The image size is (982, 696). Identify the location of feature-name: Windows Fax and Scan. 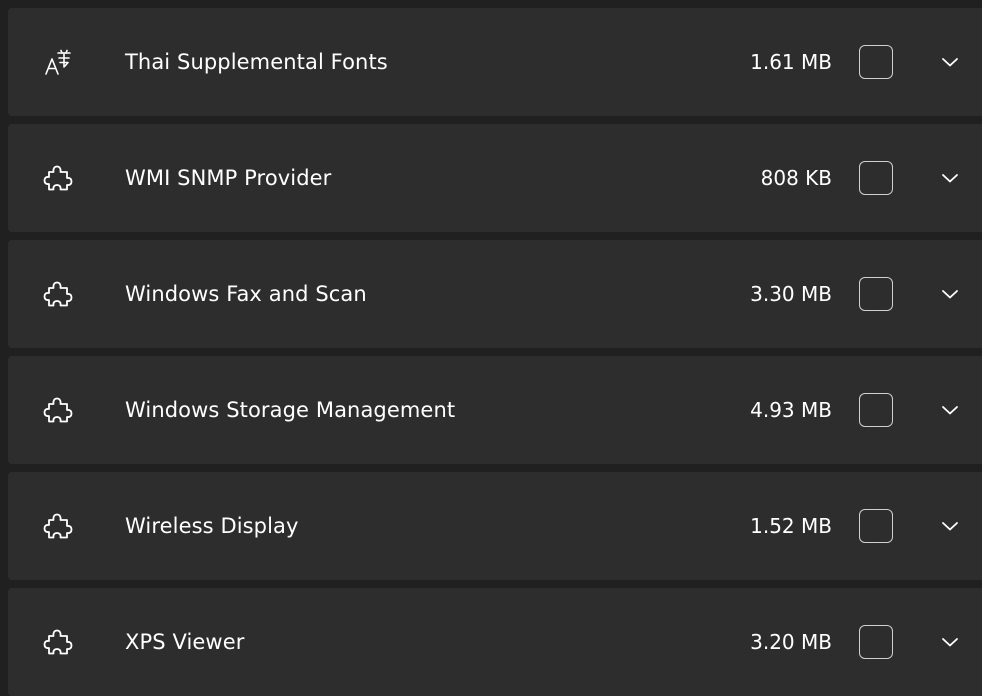
(246, 294).